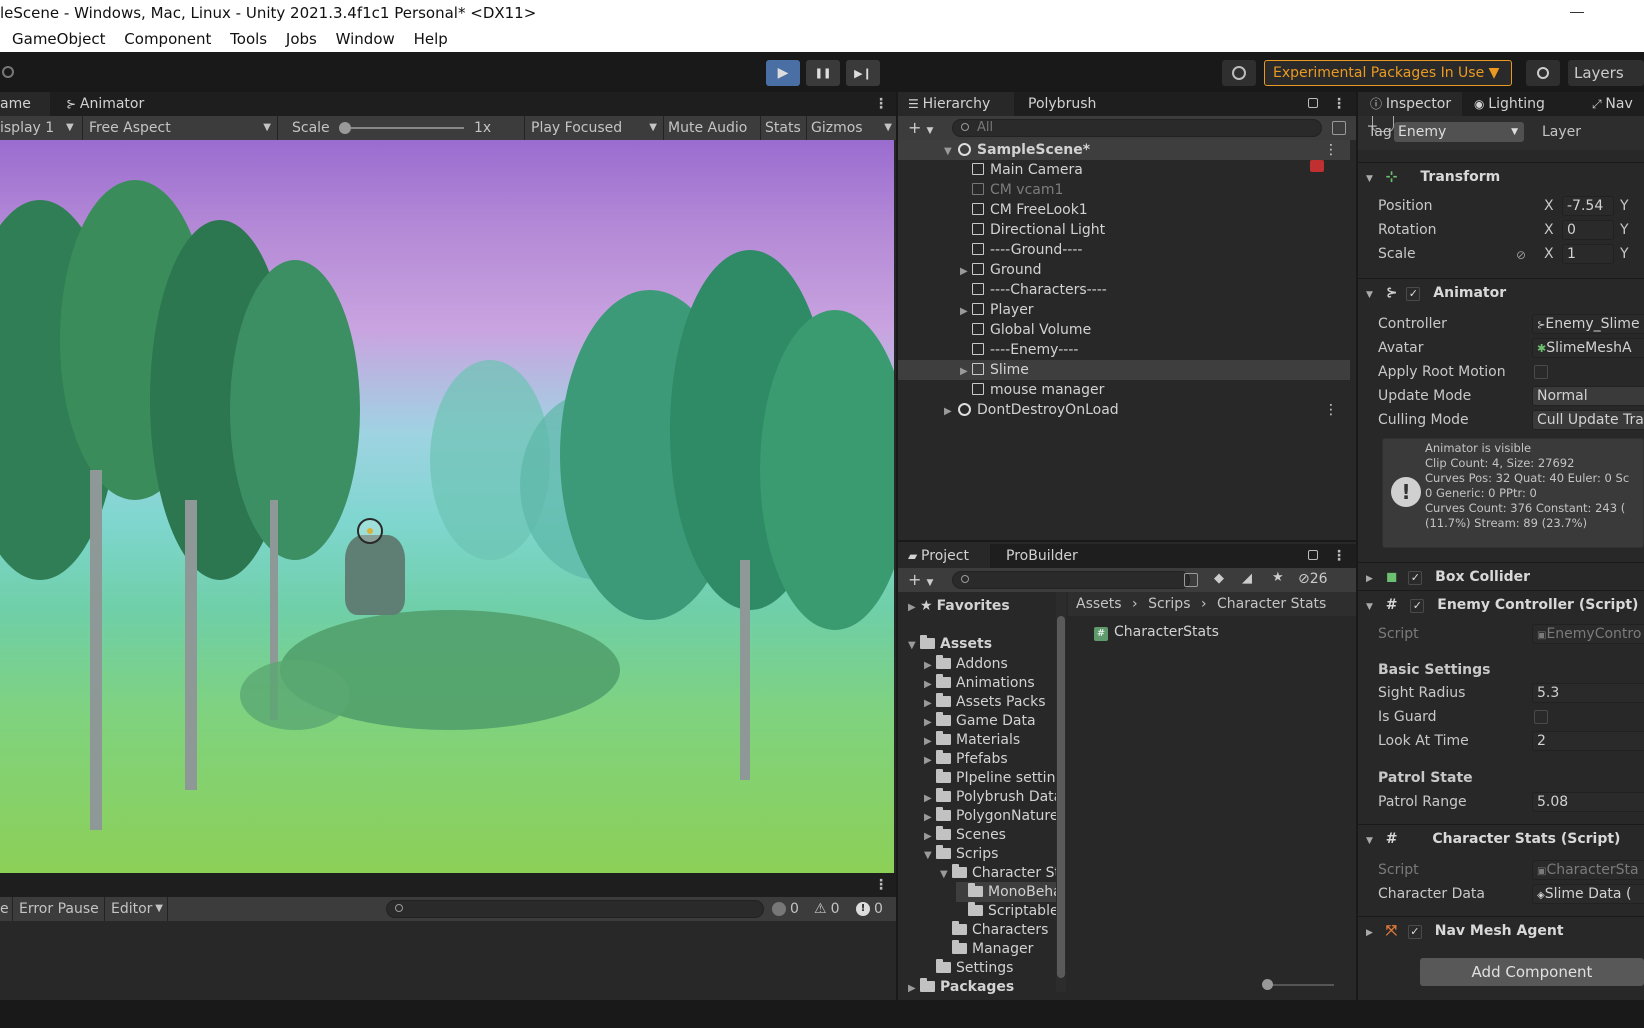 The height and width of the screenshot is (1028, 1644). Describe the element at coordinates (1099, 604) in the screenshot. I see `breadcrumb-assets: Assets` at that location.